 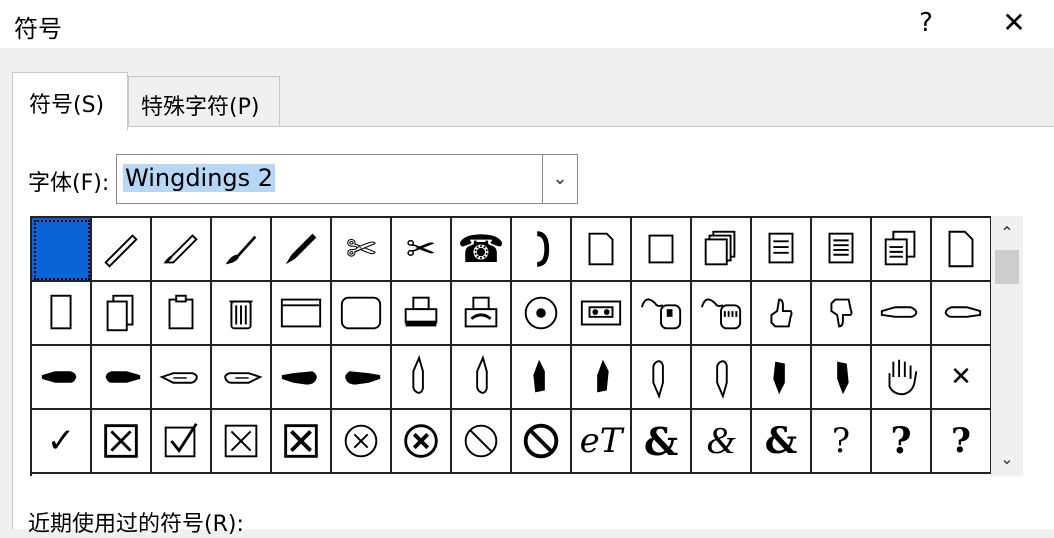 I want to click on title-bar: 符号 ? ✕, so click(x=527, y=24).